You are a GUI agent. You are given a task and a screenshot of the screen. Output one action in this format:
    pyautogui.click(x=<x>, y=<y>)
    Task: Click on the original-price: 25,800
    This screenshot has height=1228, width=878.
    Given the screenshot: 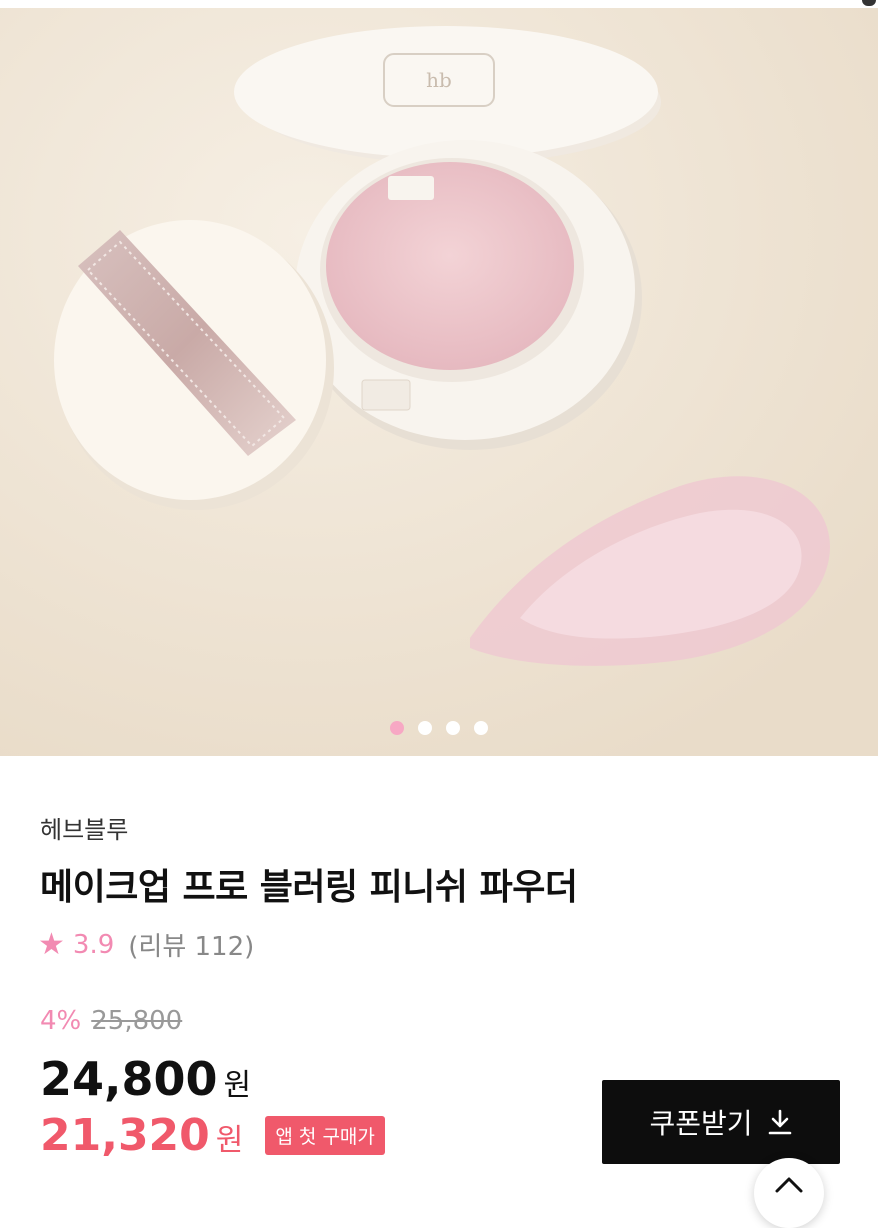 What is the action you would take?
    pyautogui.click(x=137, y=1021)
    